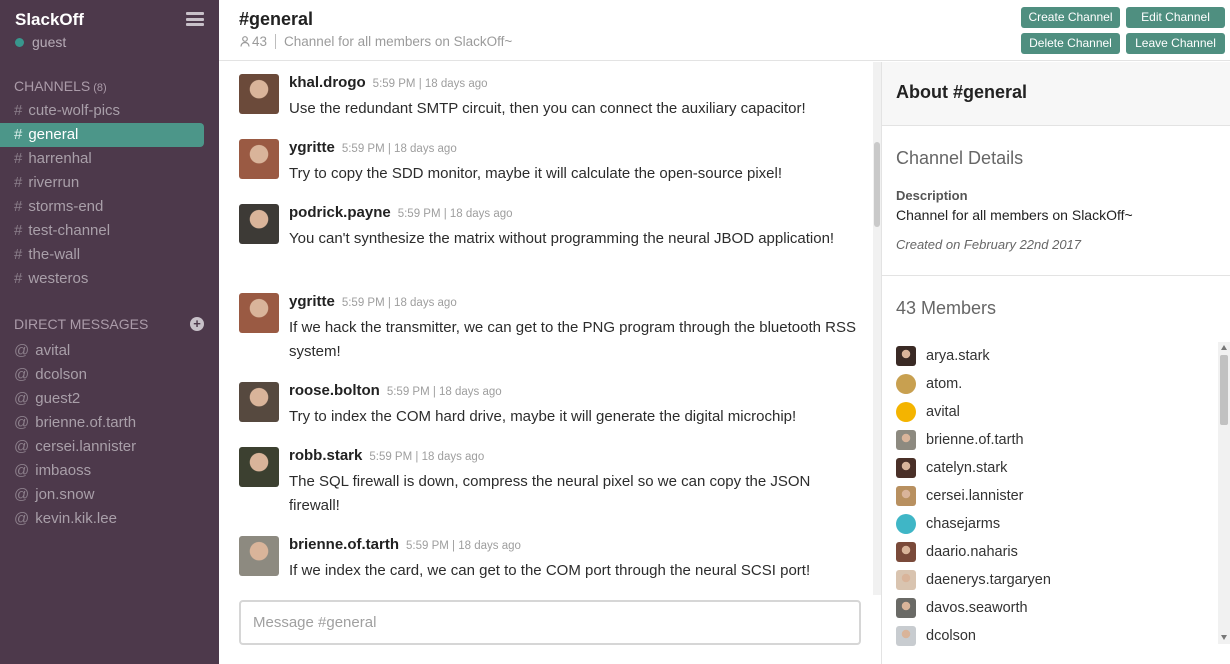 The image size is (1230, 664). What do you see at coordinates (1056, 412) in the screenshot?
I see `member-item: avital` at bounding box center [1056, 412].